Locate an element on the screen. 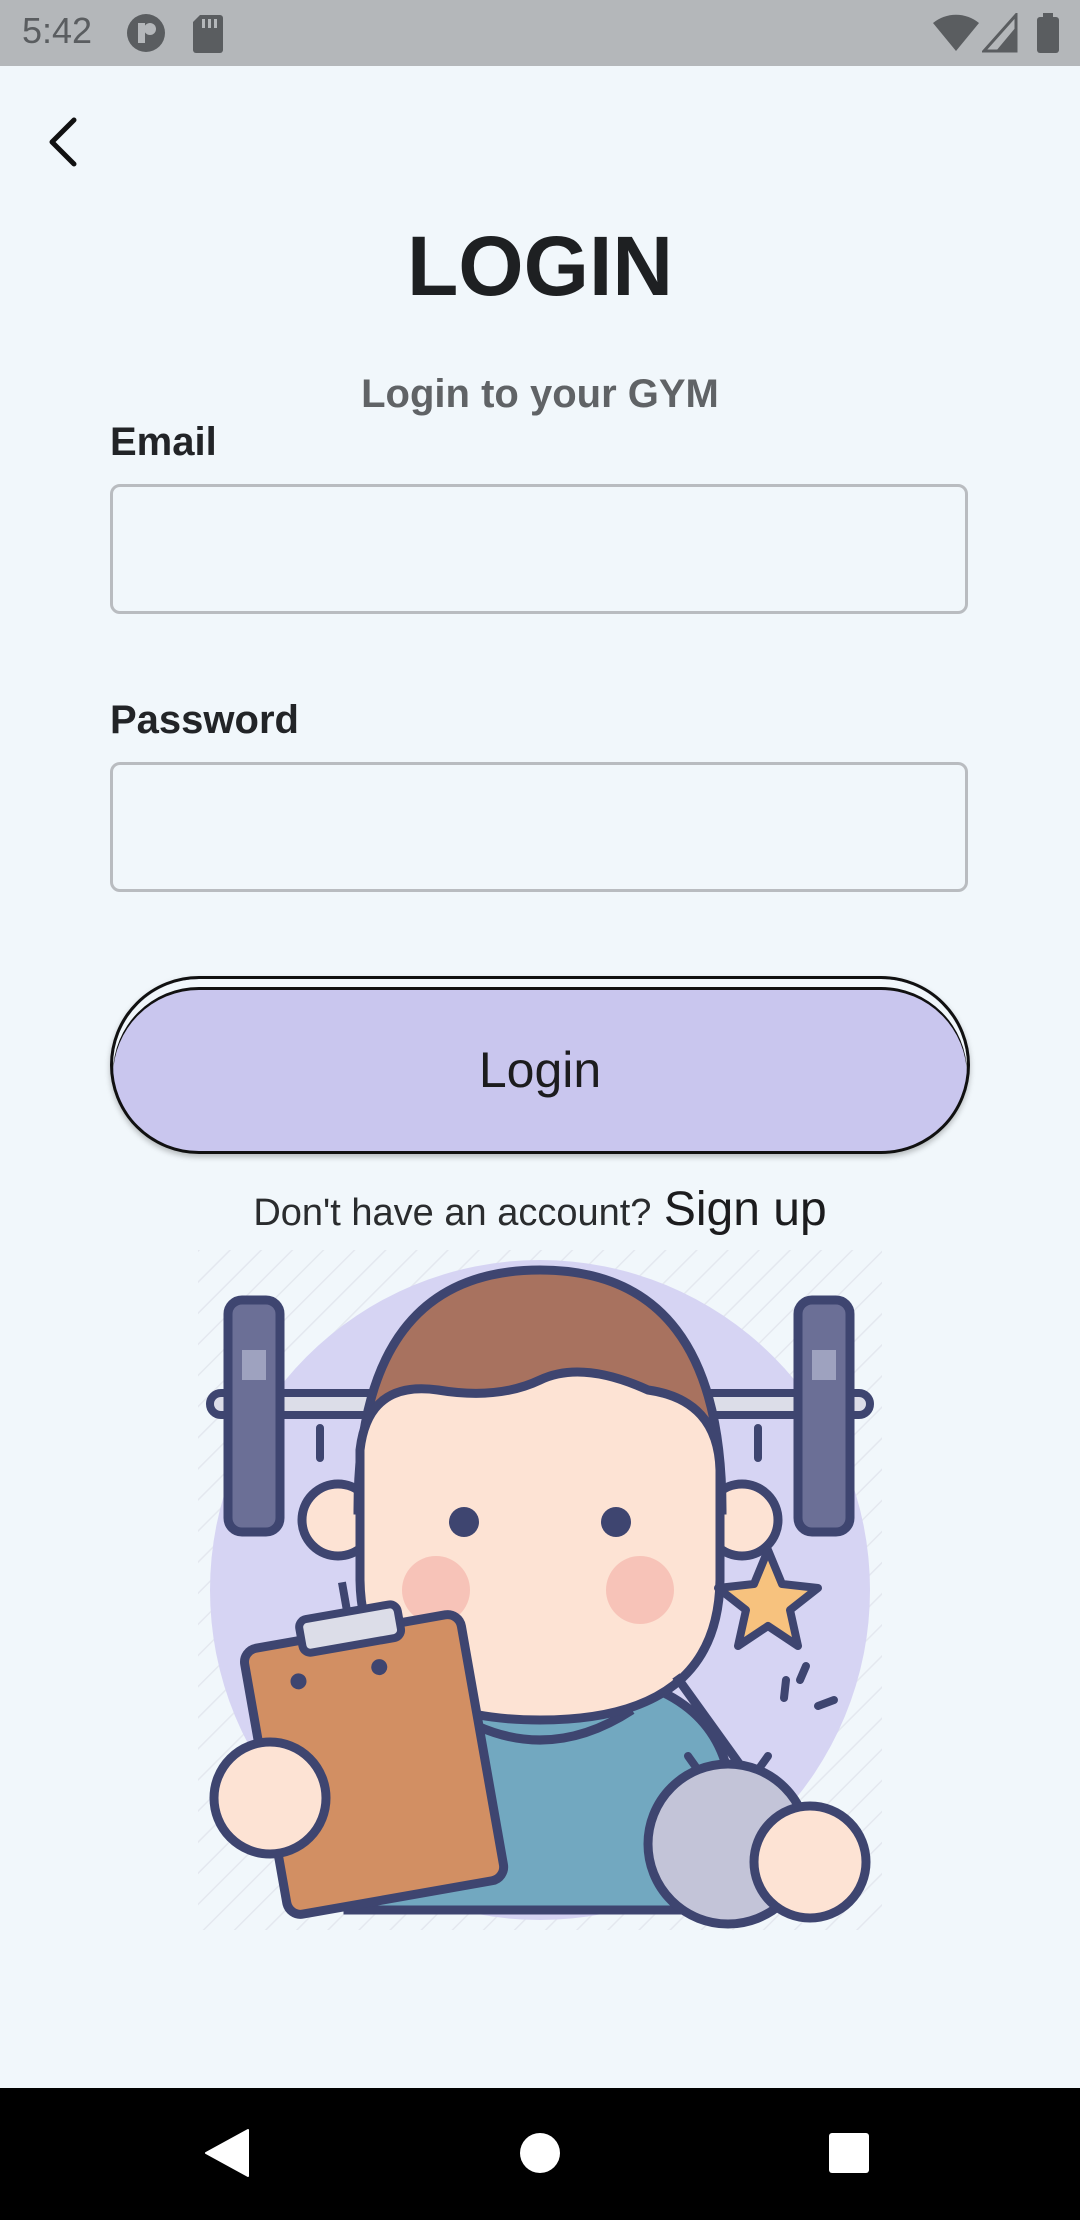 This screenshot has width=1080, height=2220. navigation-bar is located at coordinates (540, 2154).